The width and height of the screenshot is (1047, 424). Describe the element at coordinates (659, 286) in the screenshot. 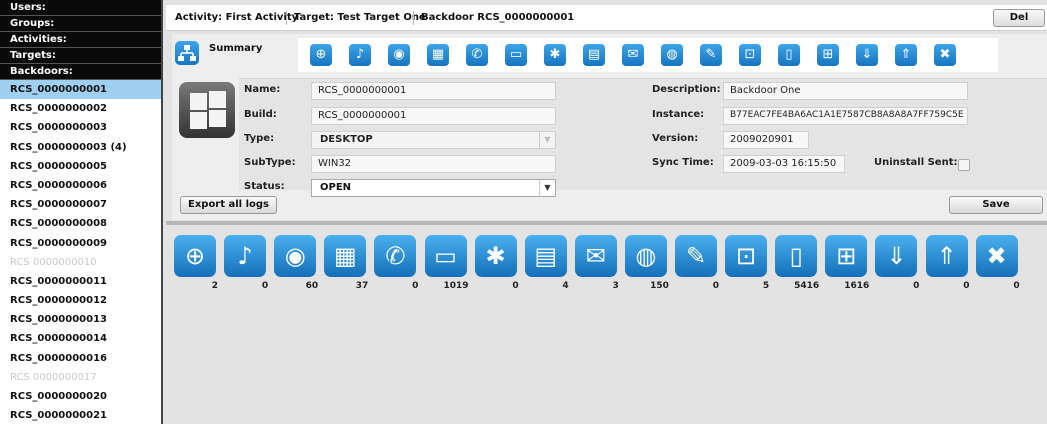

I see `log-count: 150` at that location.